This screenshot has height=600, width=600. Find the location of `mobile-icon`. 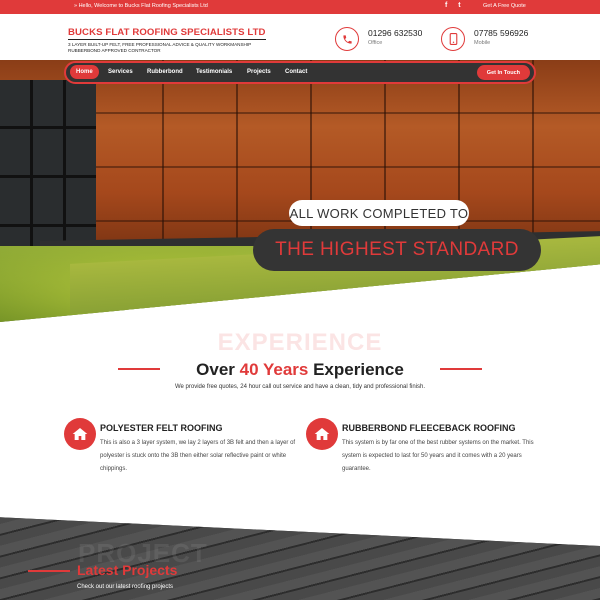

mobile-icon is located at coordinates (453, 39).